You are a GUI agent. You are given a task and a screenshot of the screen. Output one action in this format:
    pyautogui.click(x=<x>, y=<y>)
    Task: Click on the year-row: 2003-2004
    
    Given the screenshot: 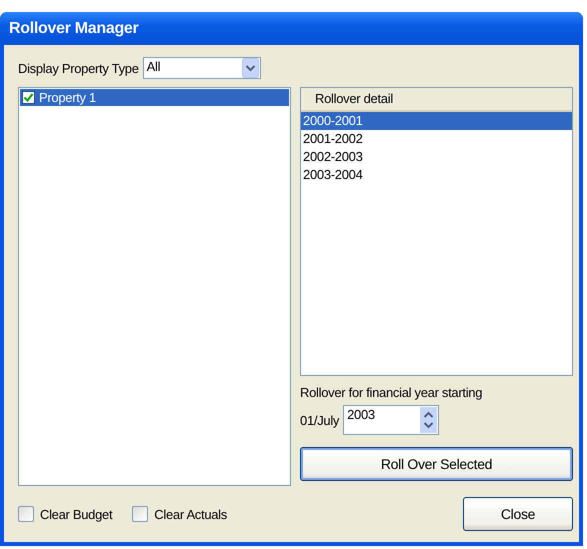 What is the action you would take?
    pyautogui.click(x=436, y=175)
    